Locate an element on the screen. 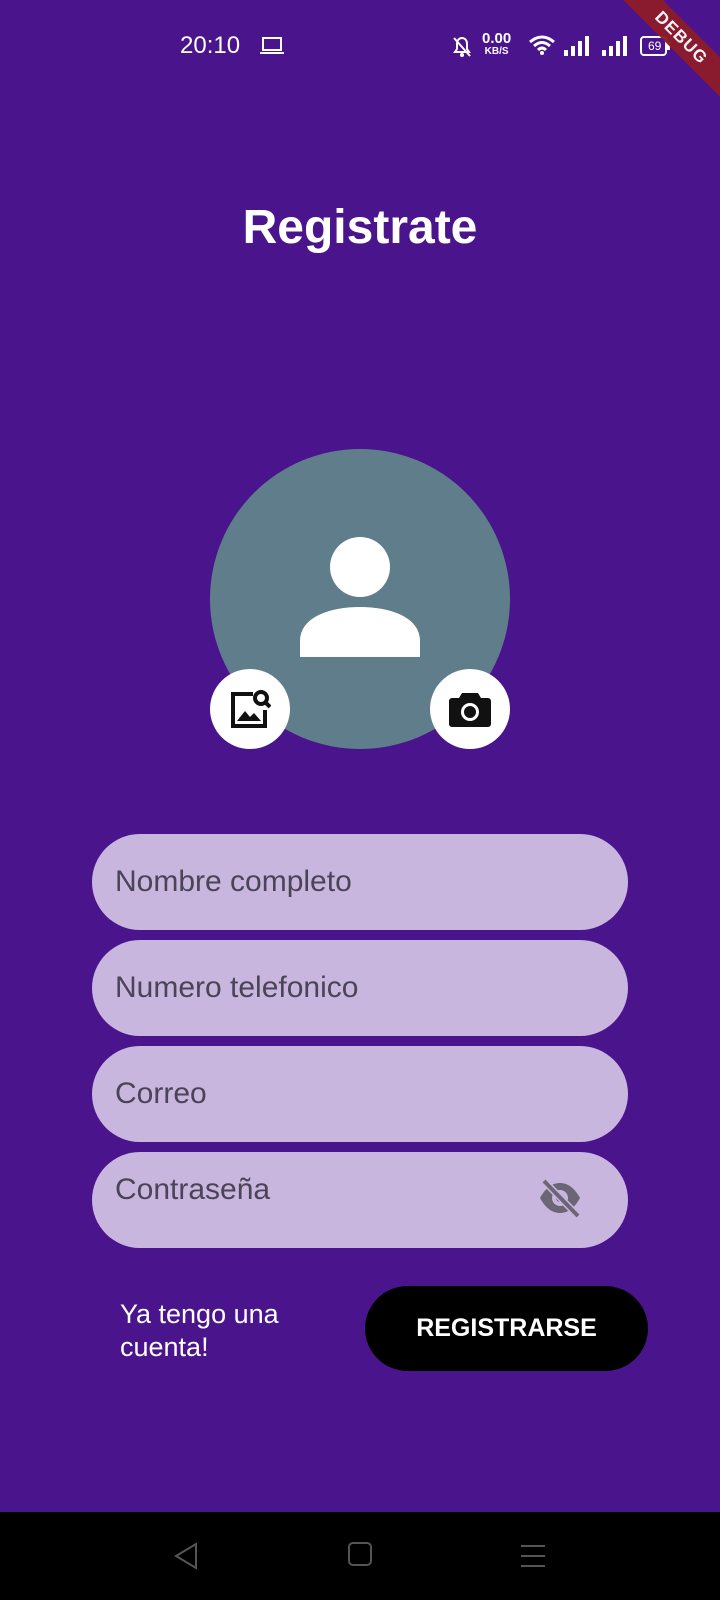 Image resolution: width=720 pixels, height=1600 pixels. phone-input is located at coordinates (325, 988).